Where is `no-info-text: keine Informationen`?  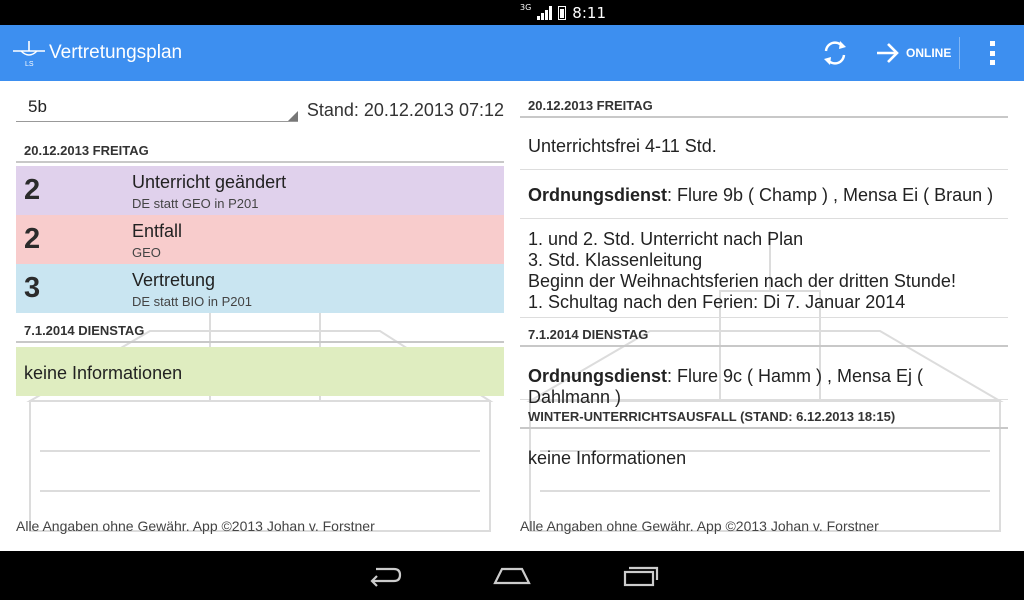
no-info-text: keine Informationen is located at coordinates (103, 373).